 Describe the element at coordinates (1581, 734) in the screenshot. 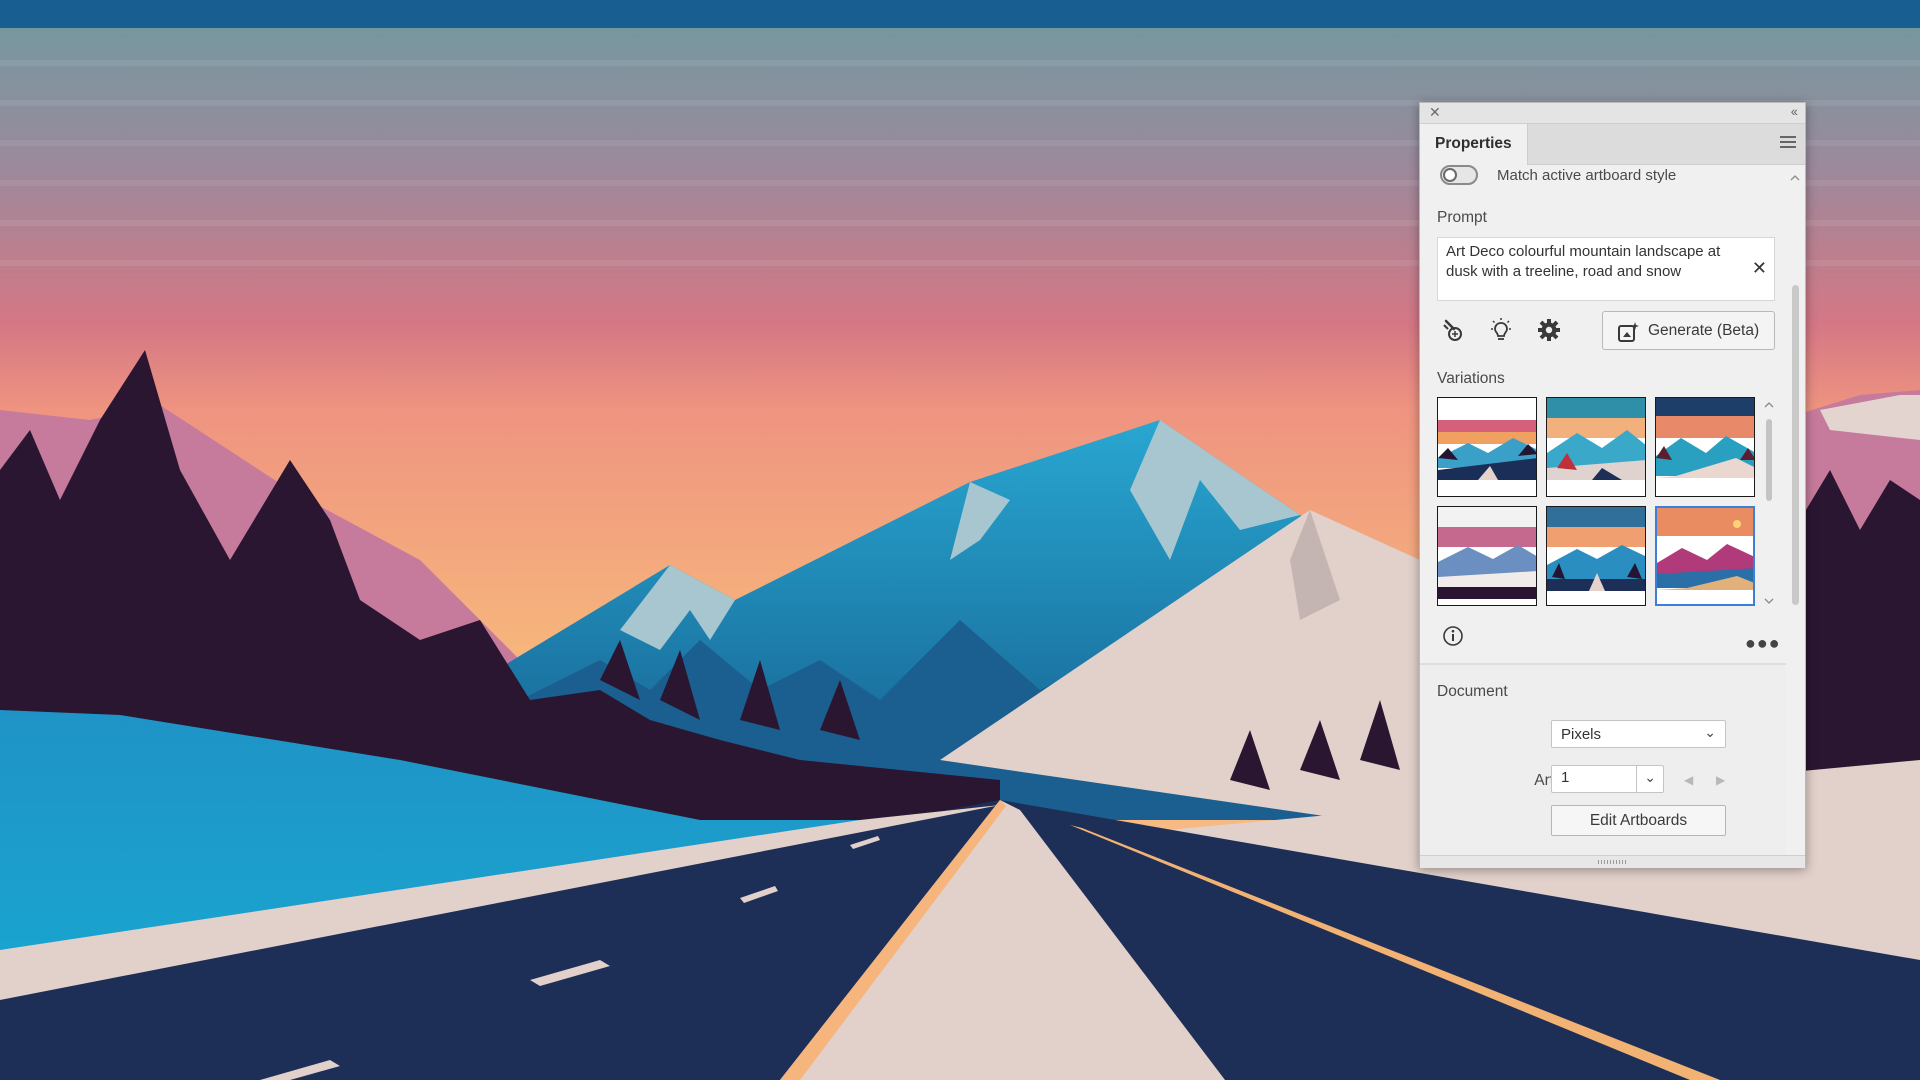

I see `units-value: Pixels` at that location.